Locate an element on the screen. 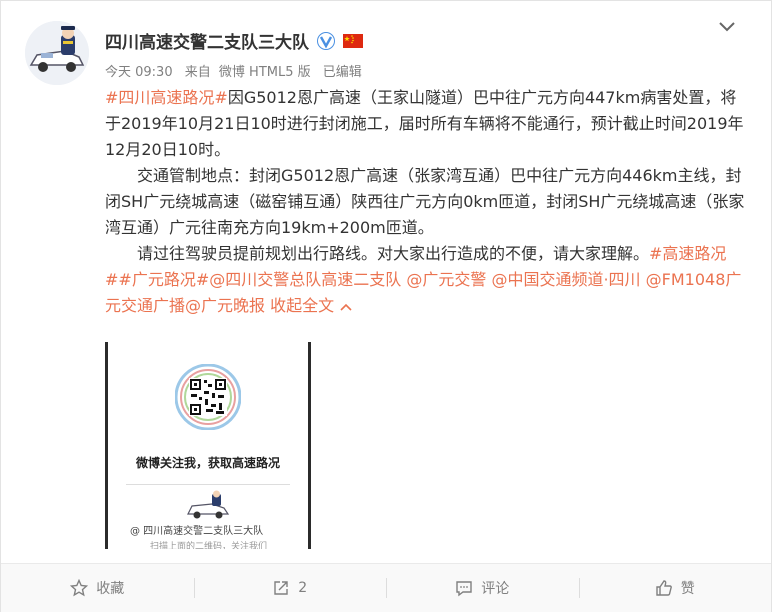 Image resolution: width=772 pixels, height=612 pixels. verified-badge-icon is located at coordinates (326, 40).